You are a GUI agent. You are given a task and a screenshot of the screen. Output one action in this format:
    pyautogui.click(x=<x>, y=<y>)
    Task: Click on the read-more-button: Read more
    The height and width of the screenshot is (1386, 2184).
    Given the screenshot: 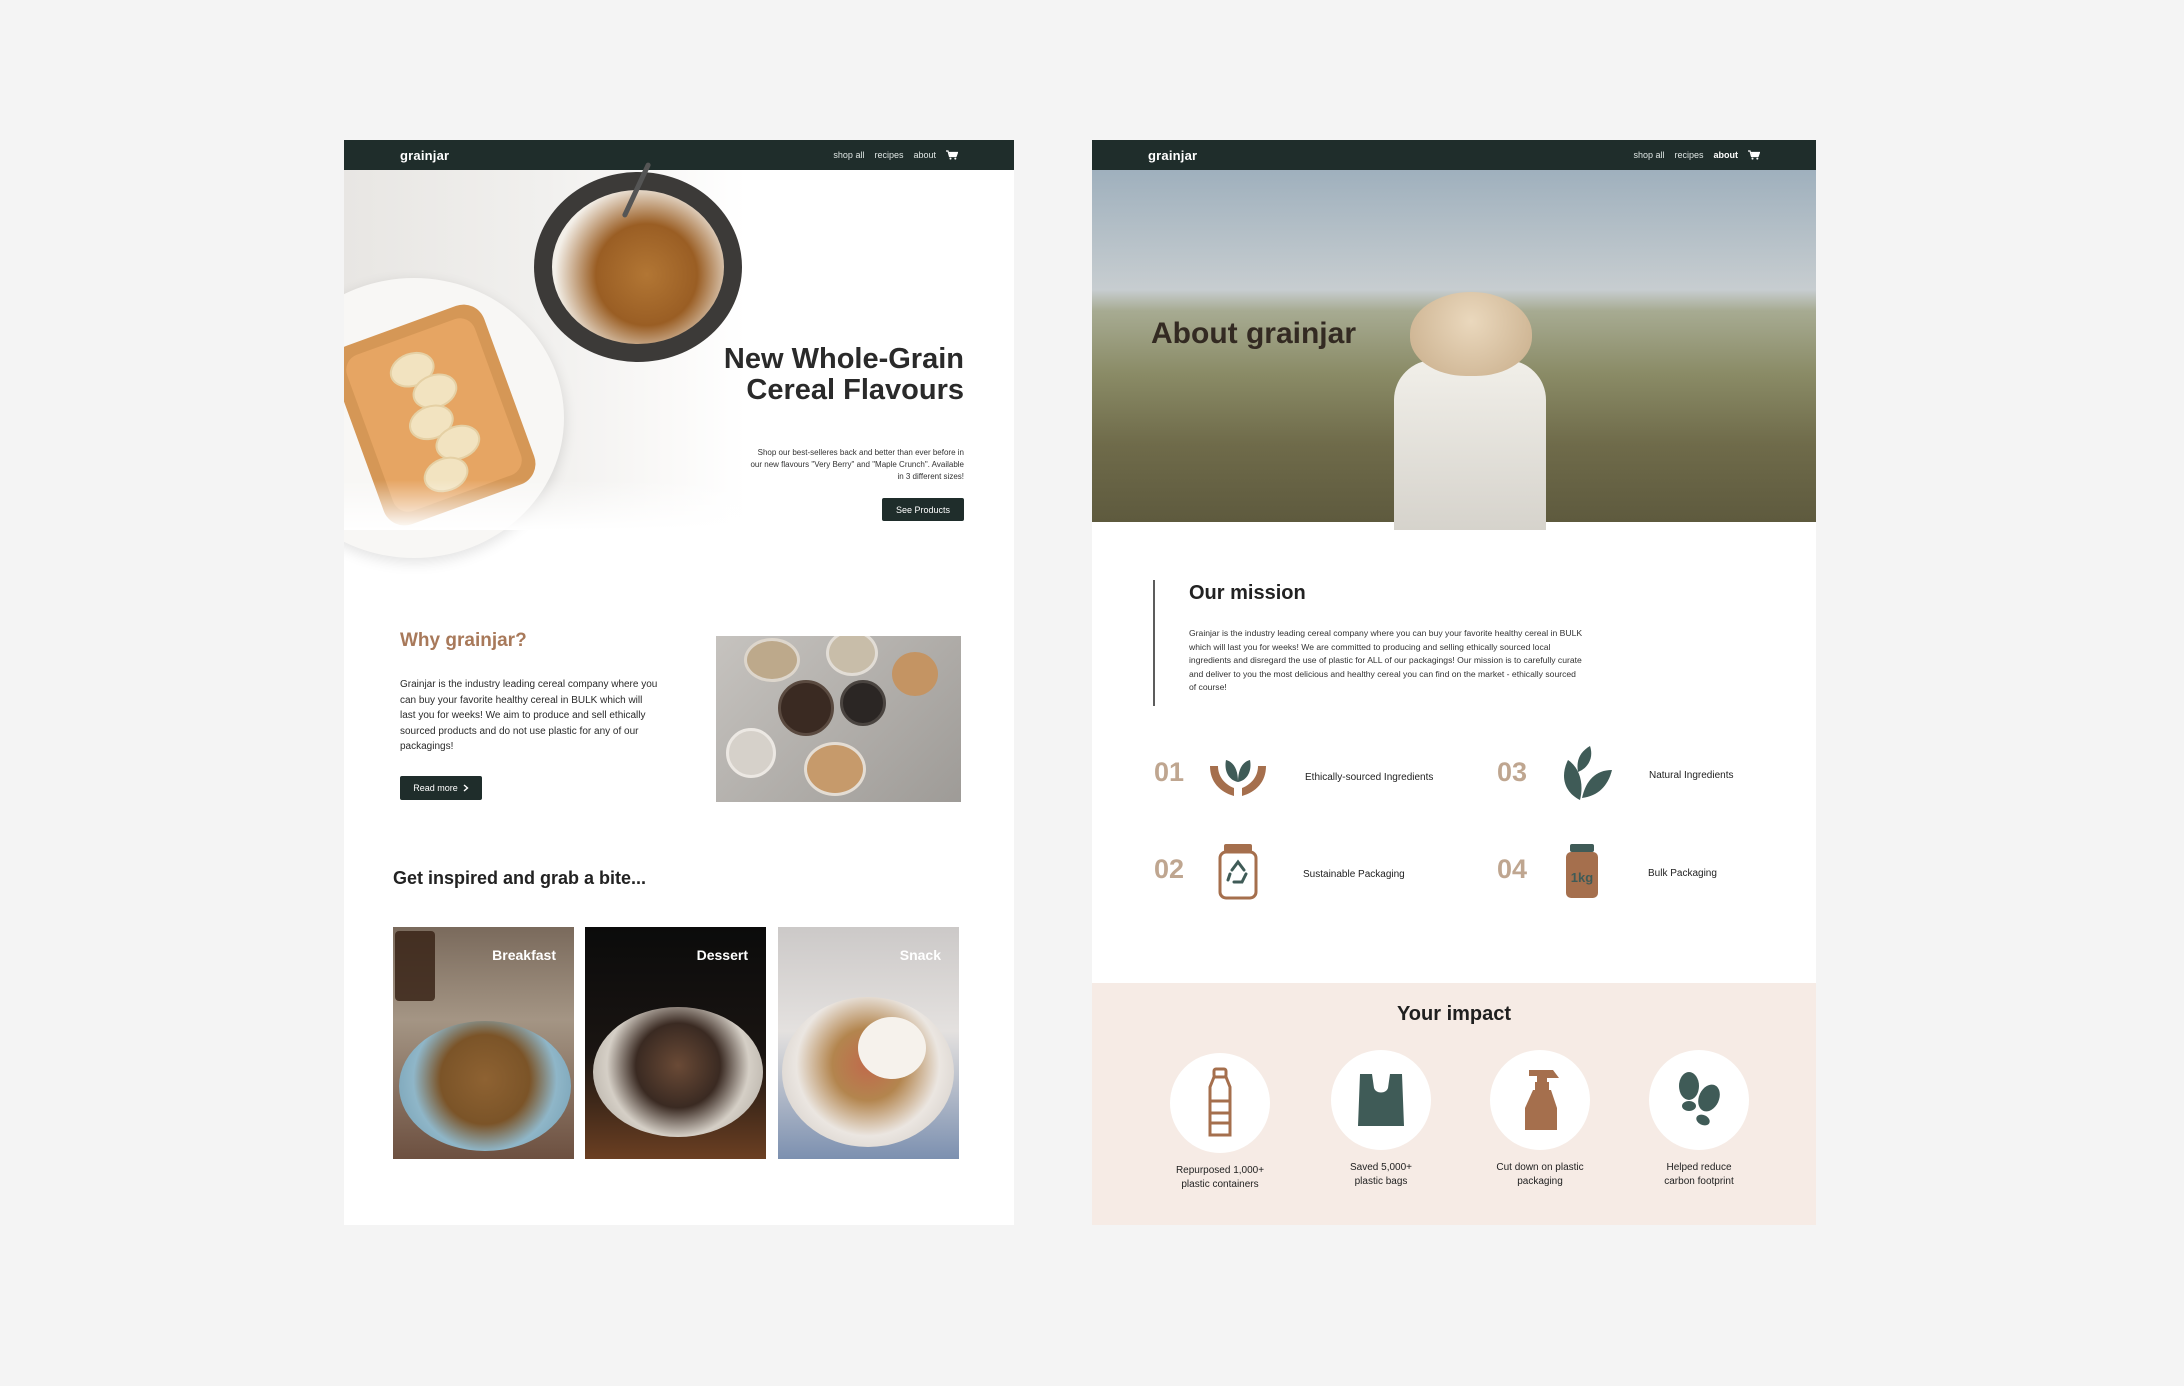 What is the action you would take?
    pyautogui.click(x=441, y=788)
    